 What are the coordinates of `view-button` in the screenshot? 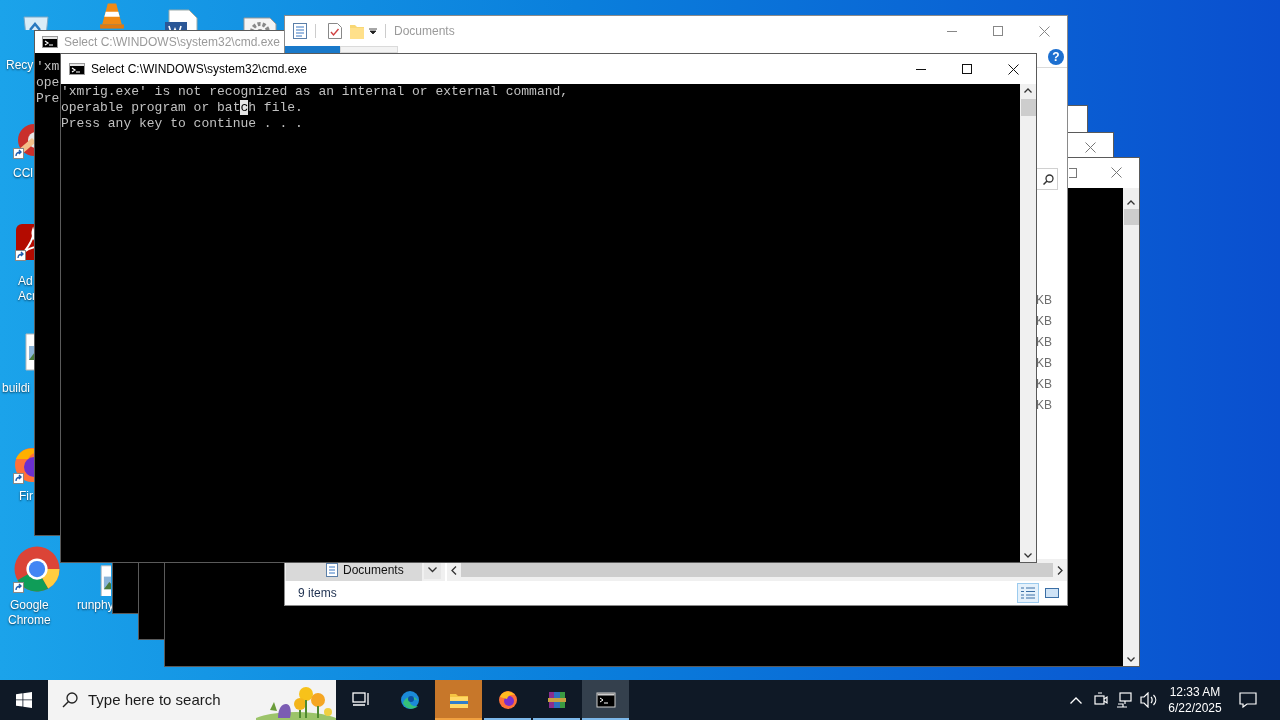 It's located at (1028, 593).